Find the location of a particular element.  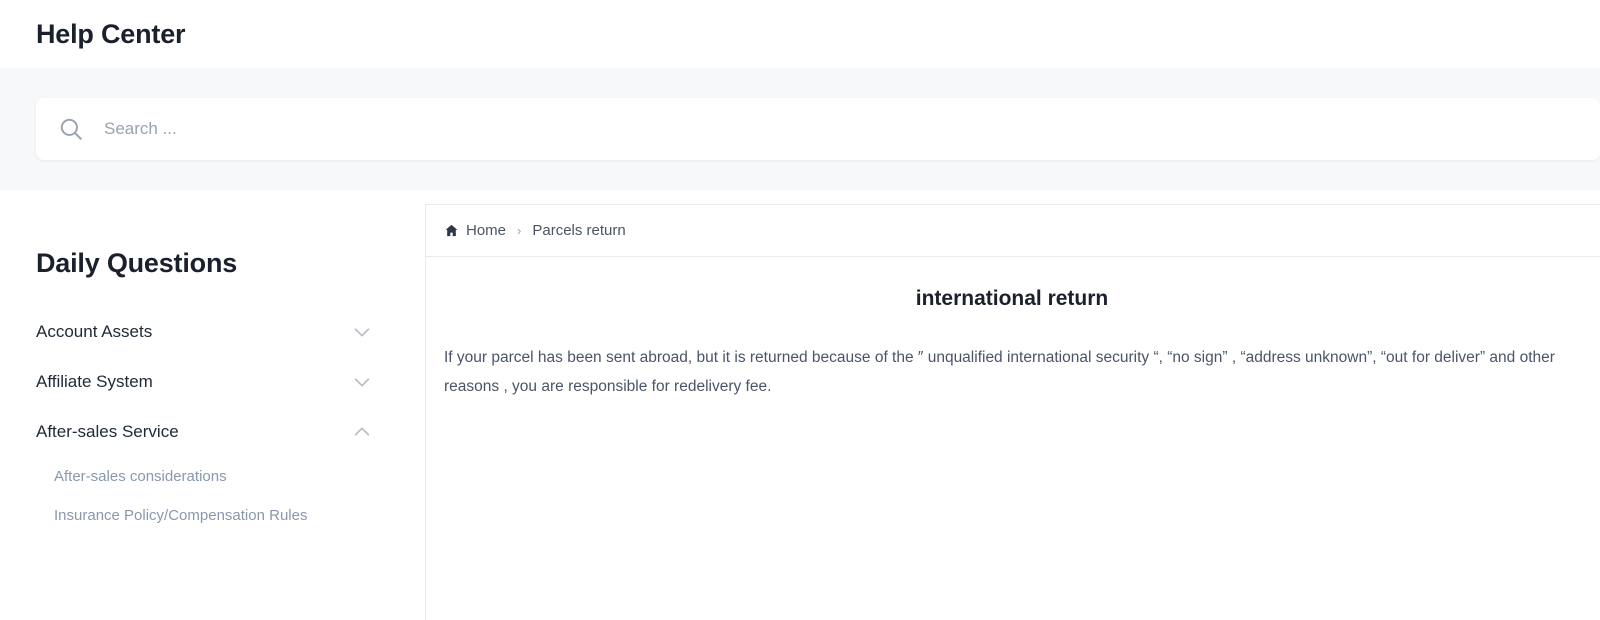

search-box is located at coordinates (818, 129).